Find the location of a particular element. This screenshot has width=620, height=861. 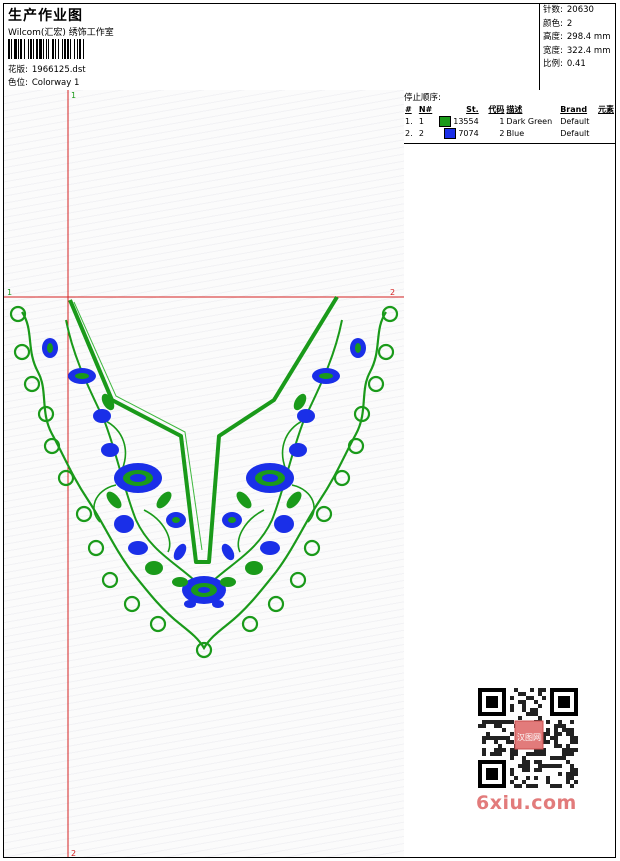

table-row: 1. 1 13554 1 Dark Green Default is located at coordinates (497, 121).